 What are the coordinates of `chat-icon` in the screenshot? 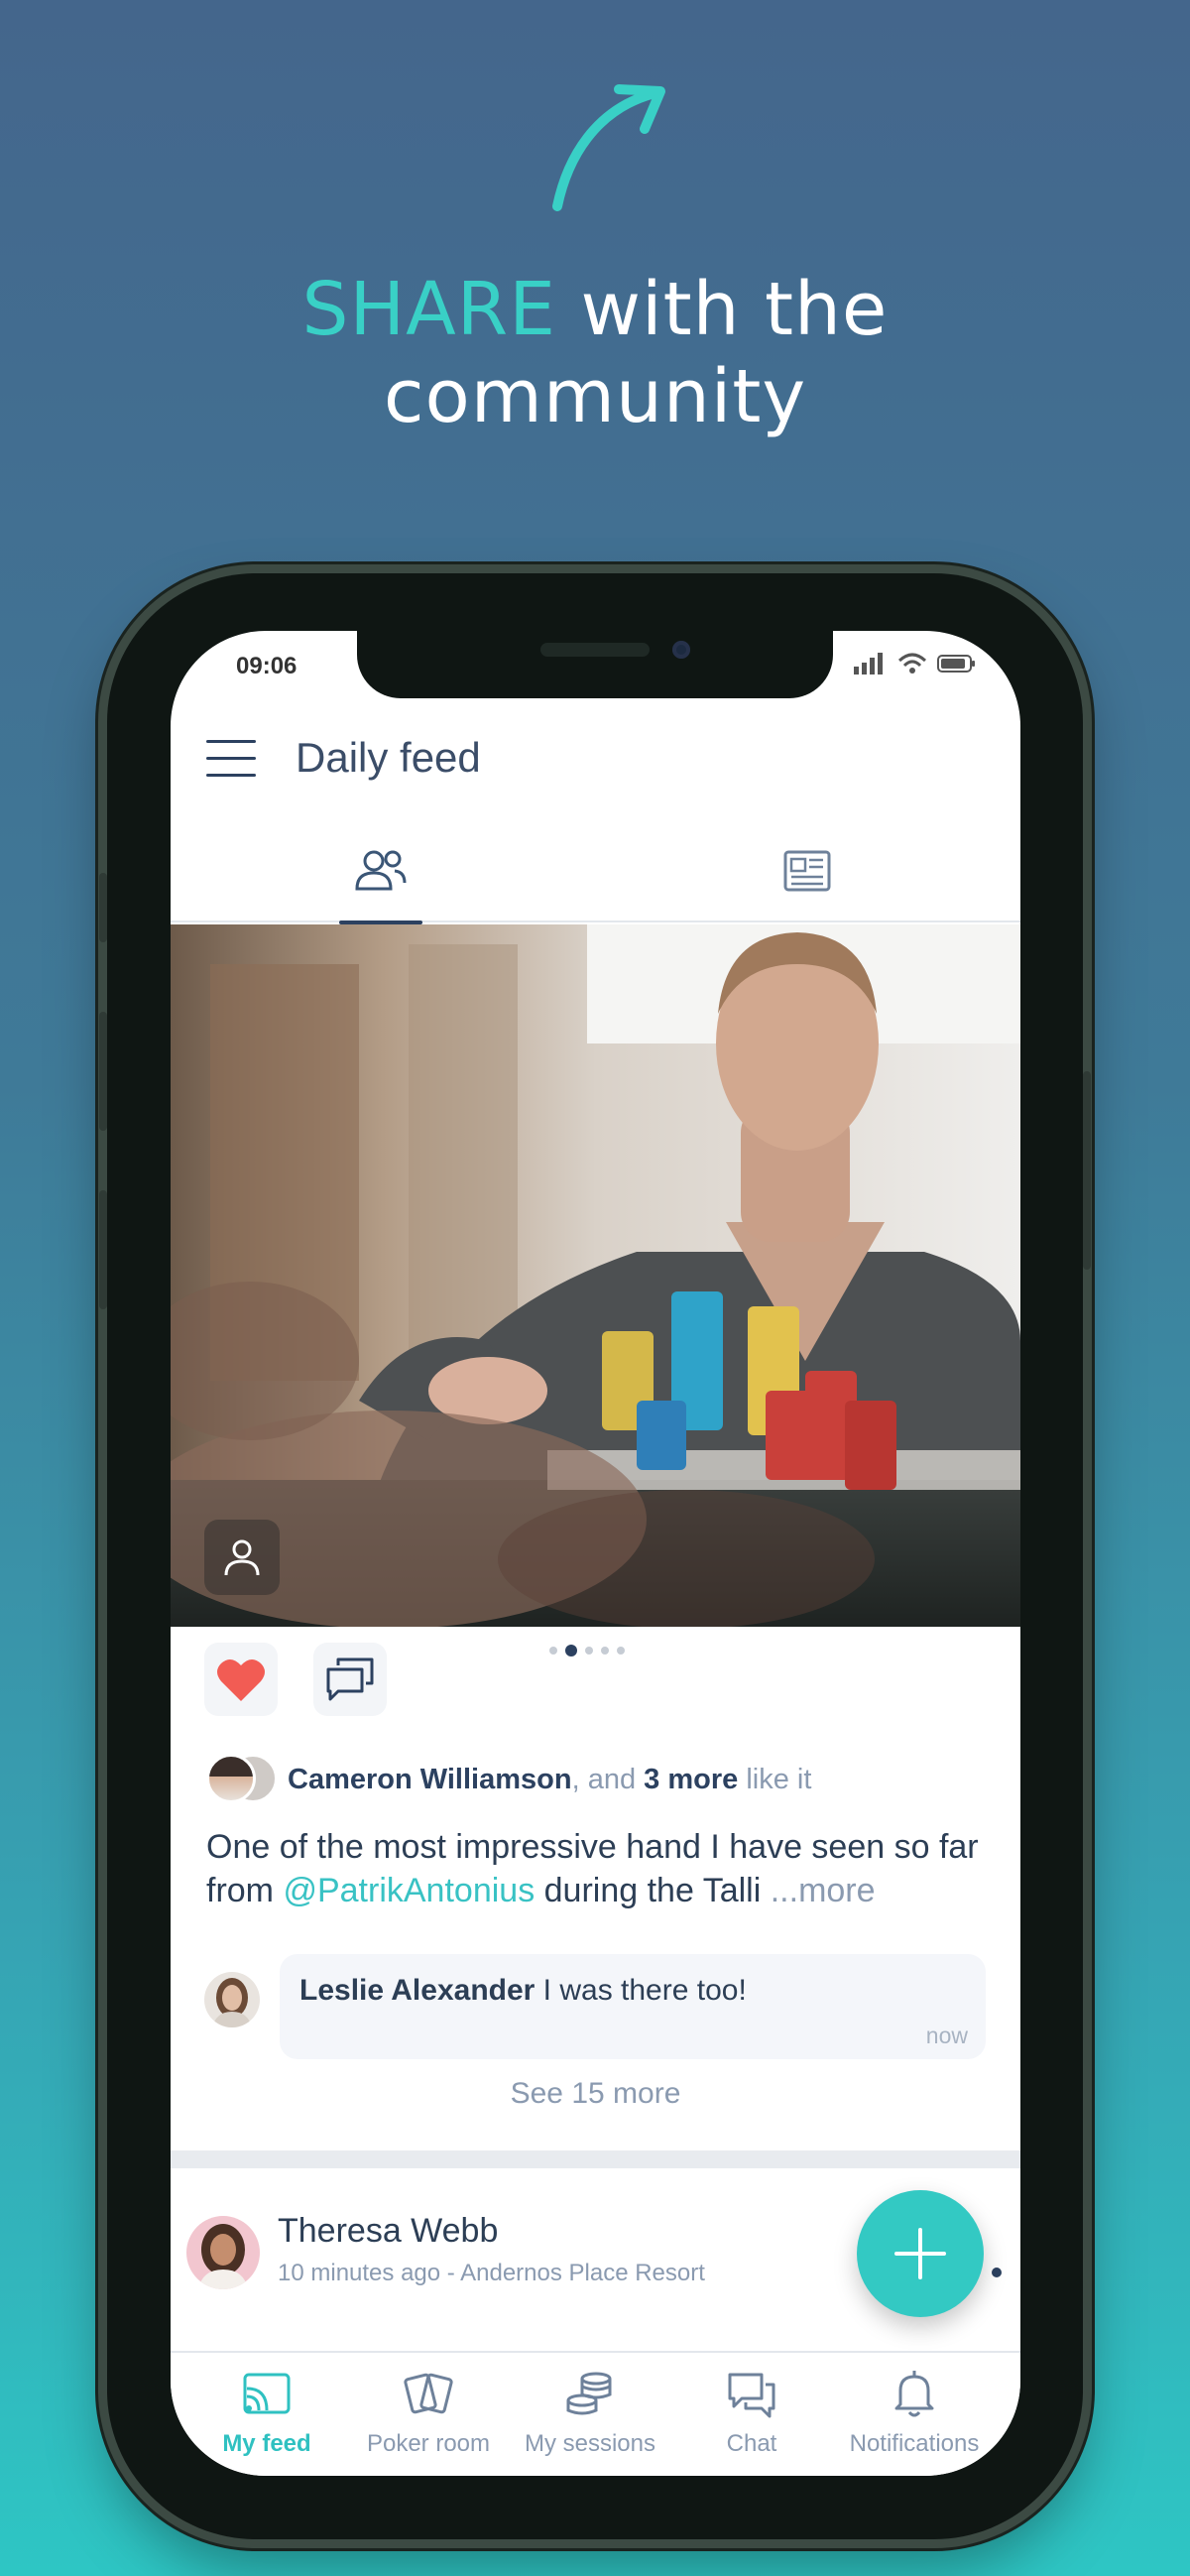 It's located at (751, 2395).